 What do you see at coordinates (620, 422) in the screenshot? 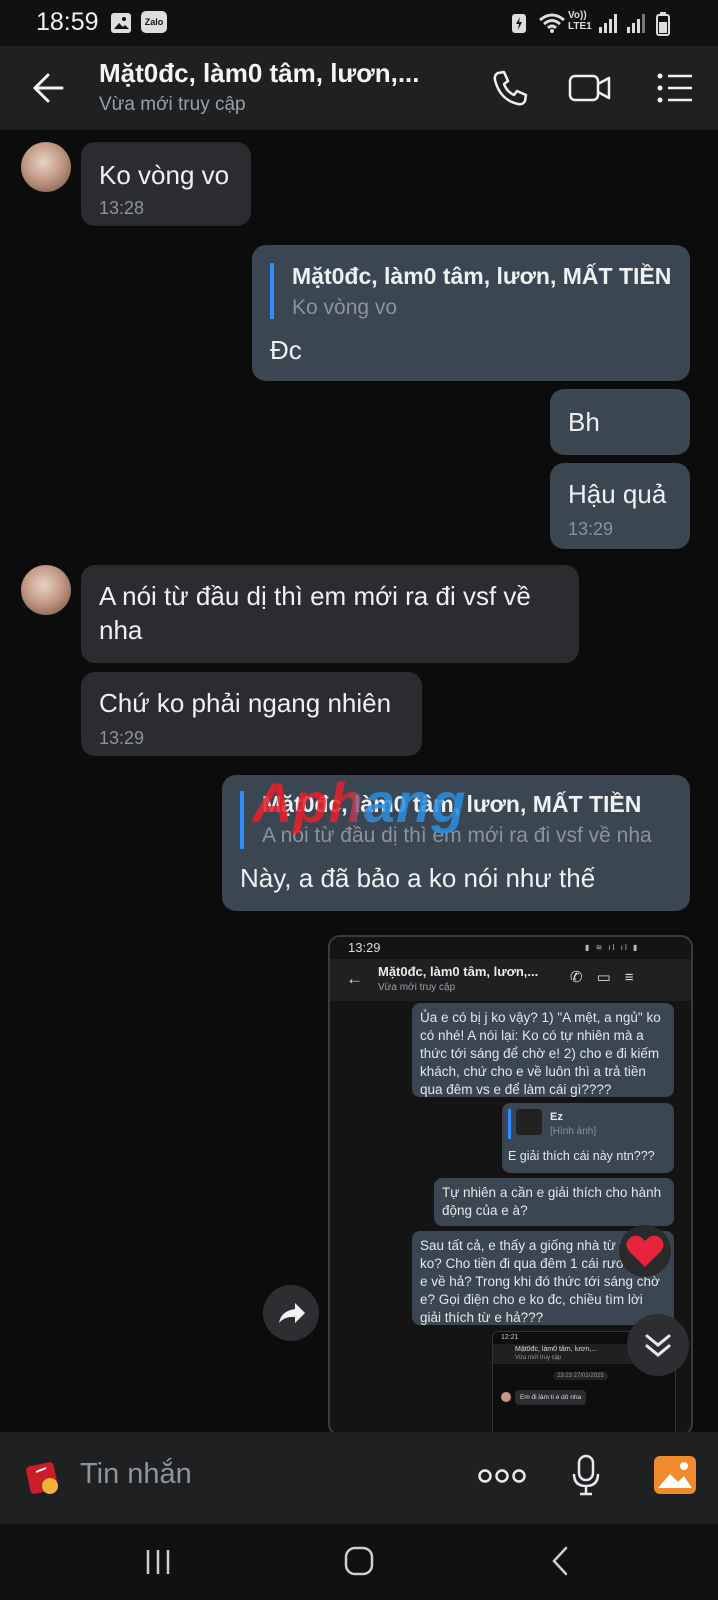
I see `outgoing-message-bubble: Bh` at bounding box center [620, 422].